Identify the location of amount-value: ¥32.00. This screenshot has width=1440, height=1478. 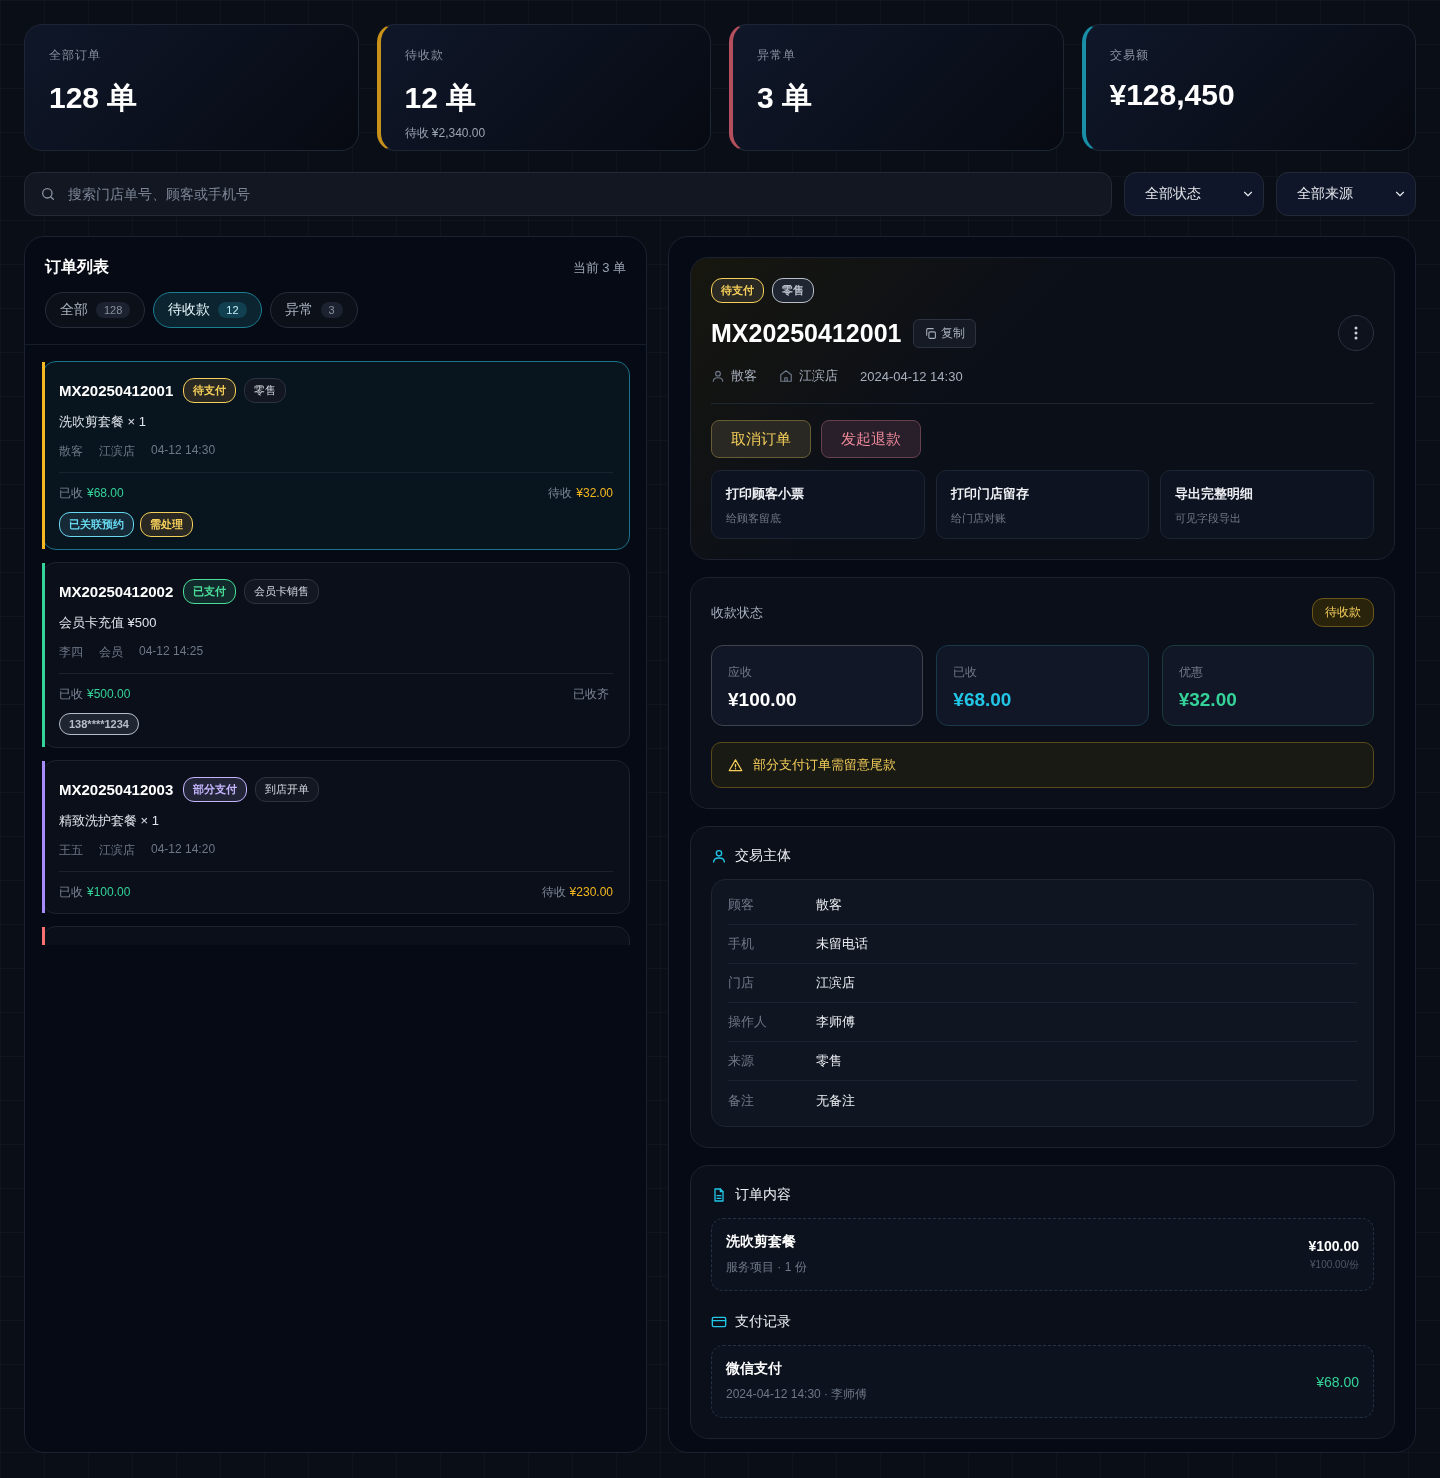
(1208, 700).